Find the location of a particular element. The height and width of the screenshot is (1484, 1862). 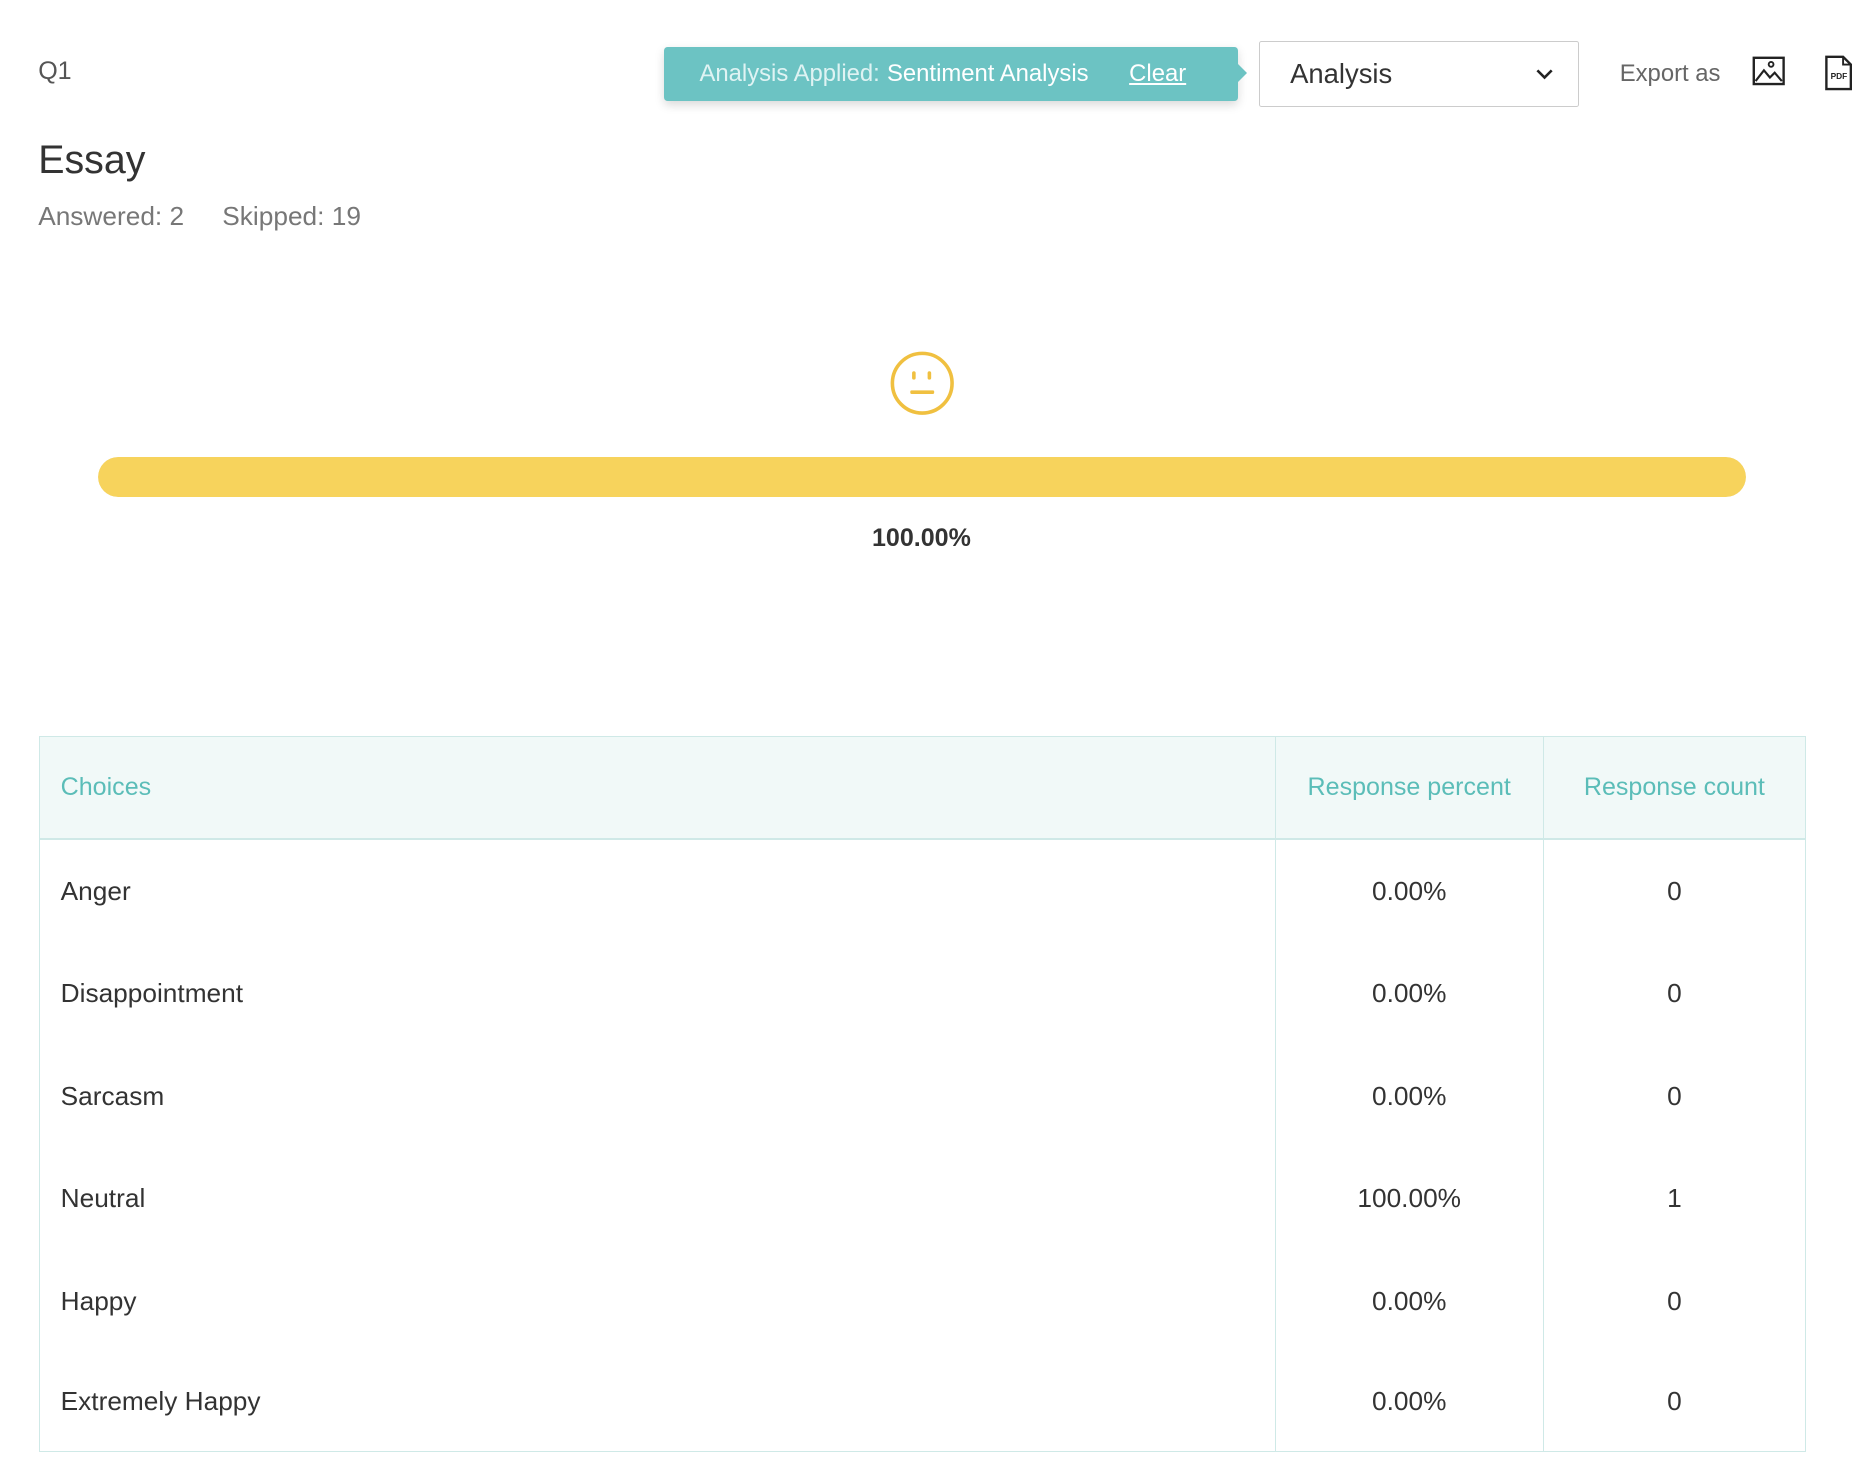

count-cell: 1 is located at coordinates (1674, 1199).